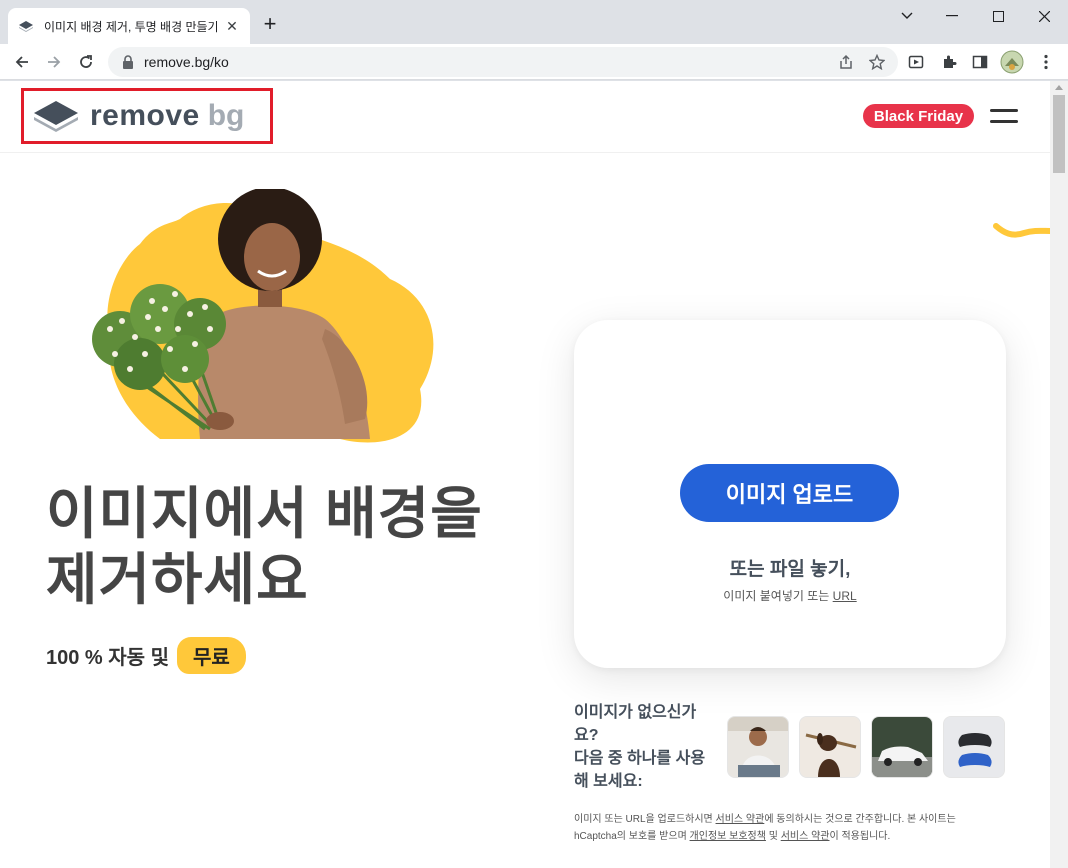 The width and height of the screenshot is (1068, 868). I want to click on tab-search-icon, so click(907, 16).